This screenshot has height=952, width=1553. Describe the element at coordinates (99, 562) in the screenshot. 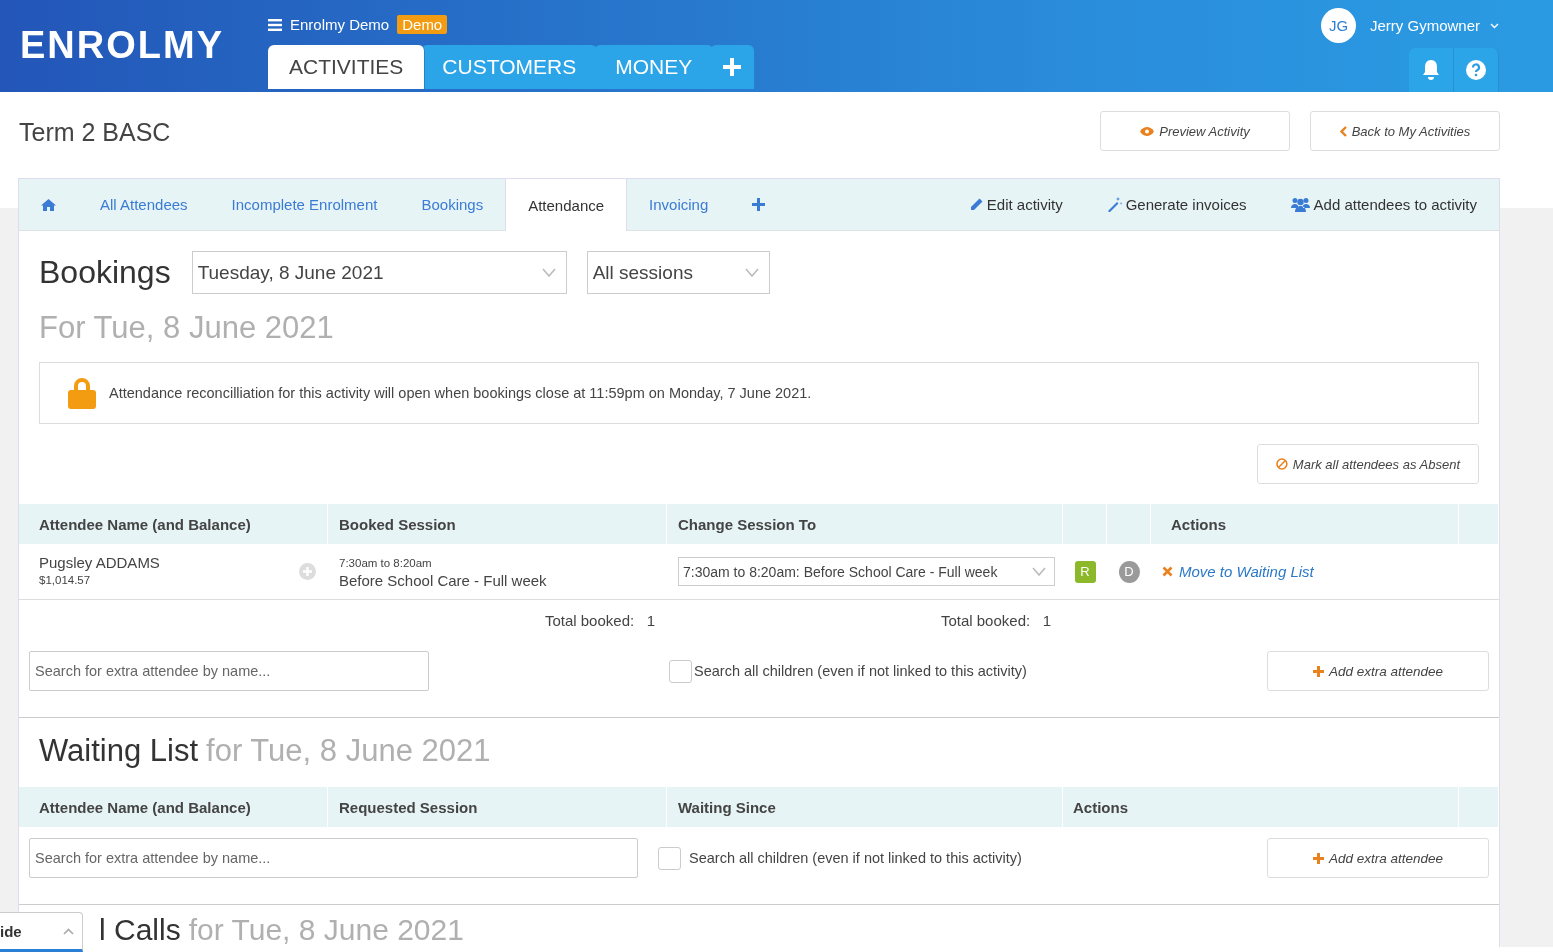

I see `attendee-name: Pugsley ADDAMS` at that location.